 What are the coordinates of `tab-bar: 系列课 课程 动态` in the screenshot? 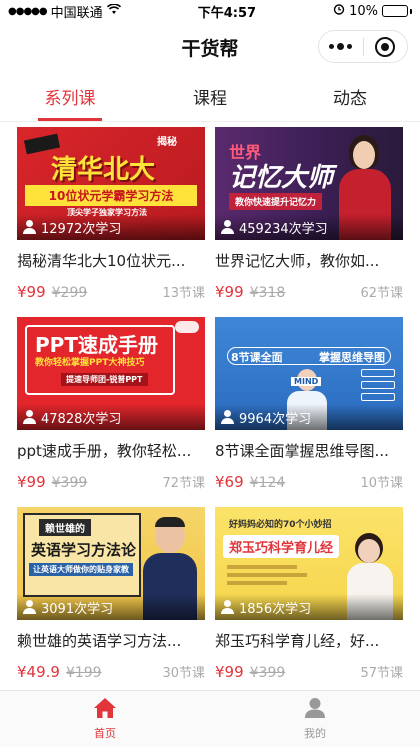 It's located at (210, 97).